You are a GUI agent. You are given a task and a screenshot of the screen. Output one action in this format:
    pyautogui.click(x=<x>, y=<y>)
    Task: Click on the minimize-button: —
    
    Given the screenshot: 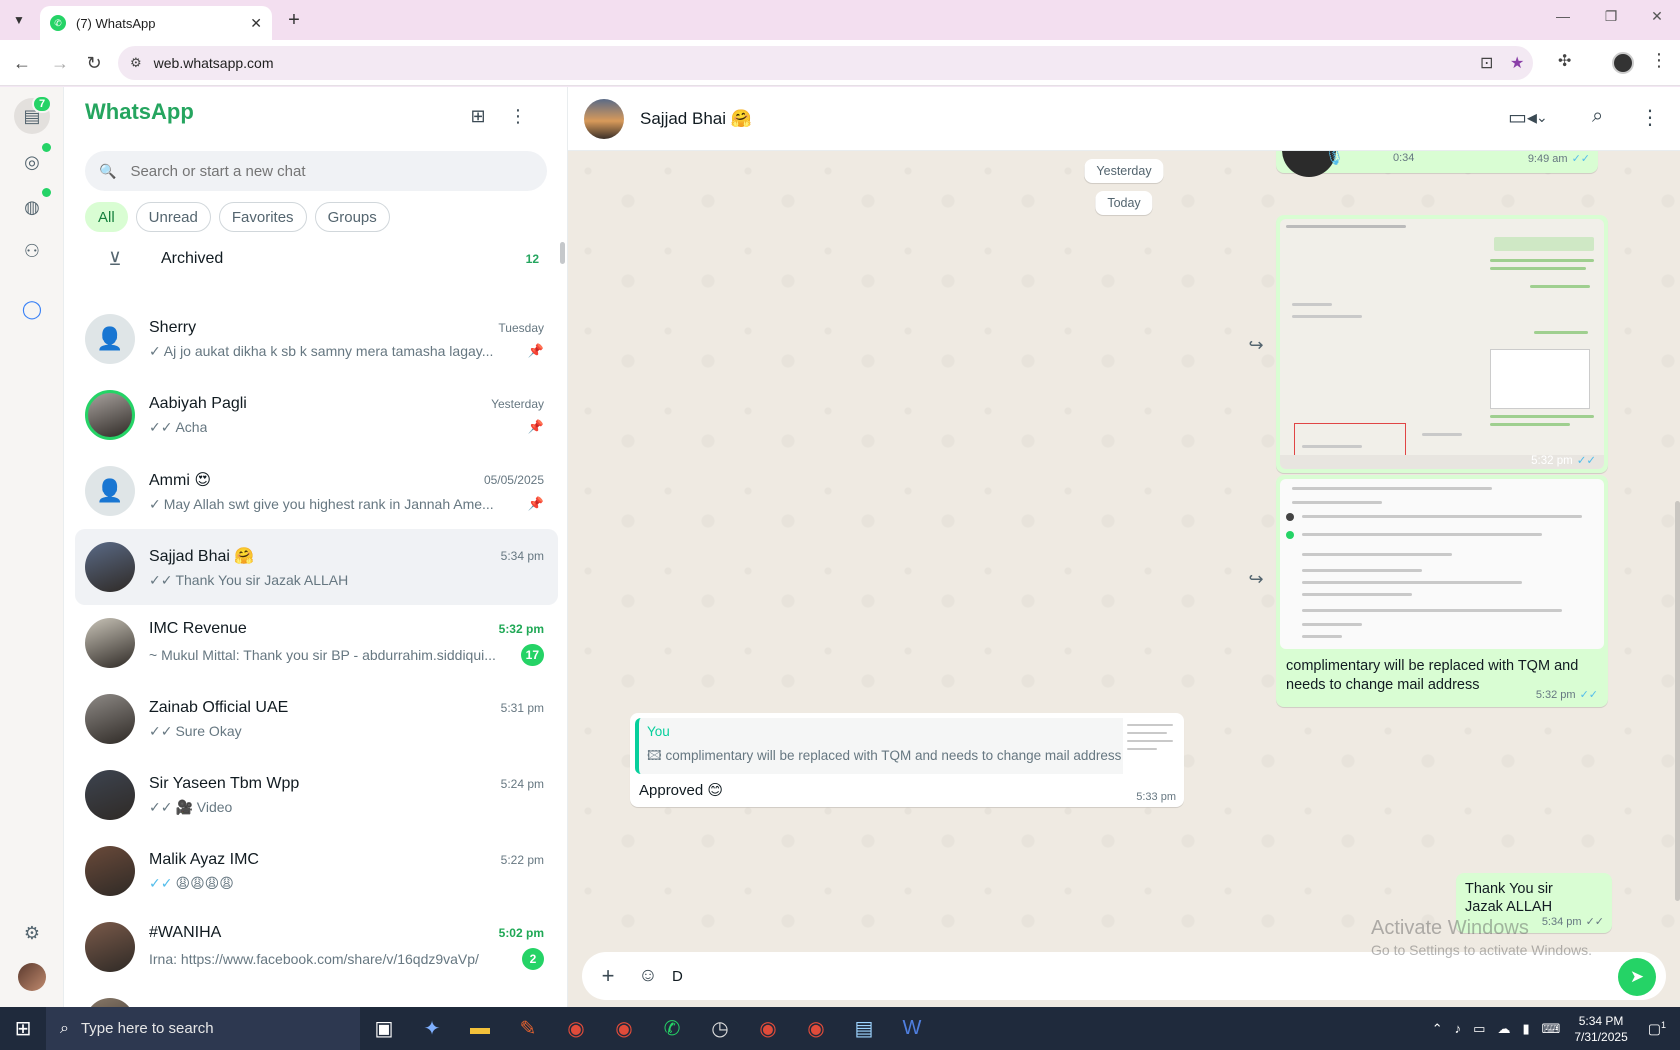 What is the action you would take?
    pyautogui.click(x=1563, y=16)
    